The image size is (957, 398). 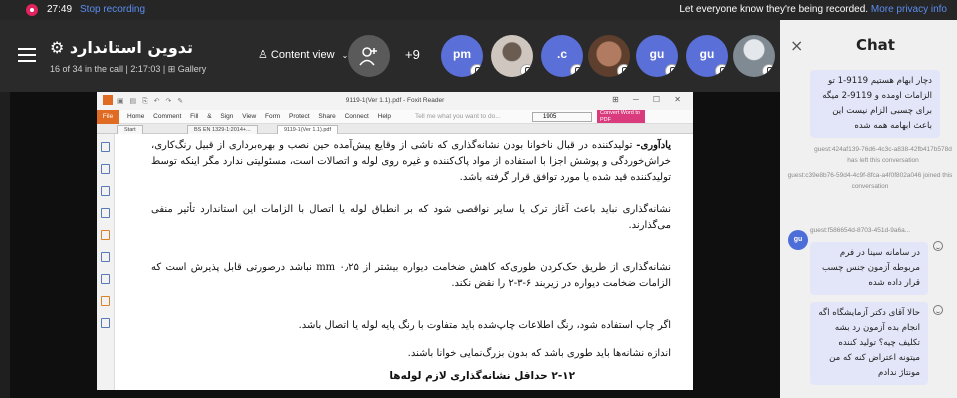 I want to click on pages-icon, so click(x=105, y=169).